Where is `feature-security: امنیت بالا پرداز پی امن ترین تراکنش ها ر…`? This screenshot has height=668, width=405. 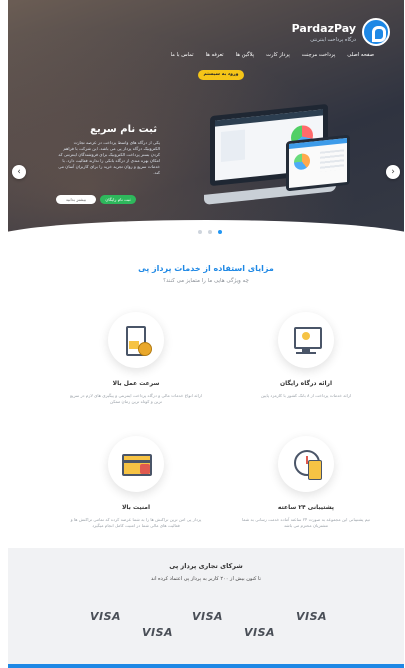
feature-security: امنیت بالا پرداز پی امن ترین تراکنش ها ر… is located at coordinates (136, 482).